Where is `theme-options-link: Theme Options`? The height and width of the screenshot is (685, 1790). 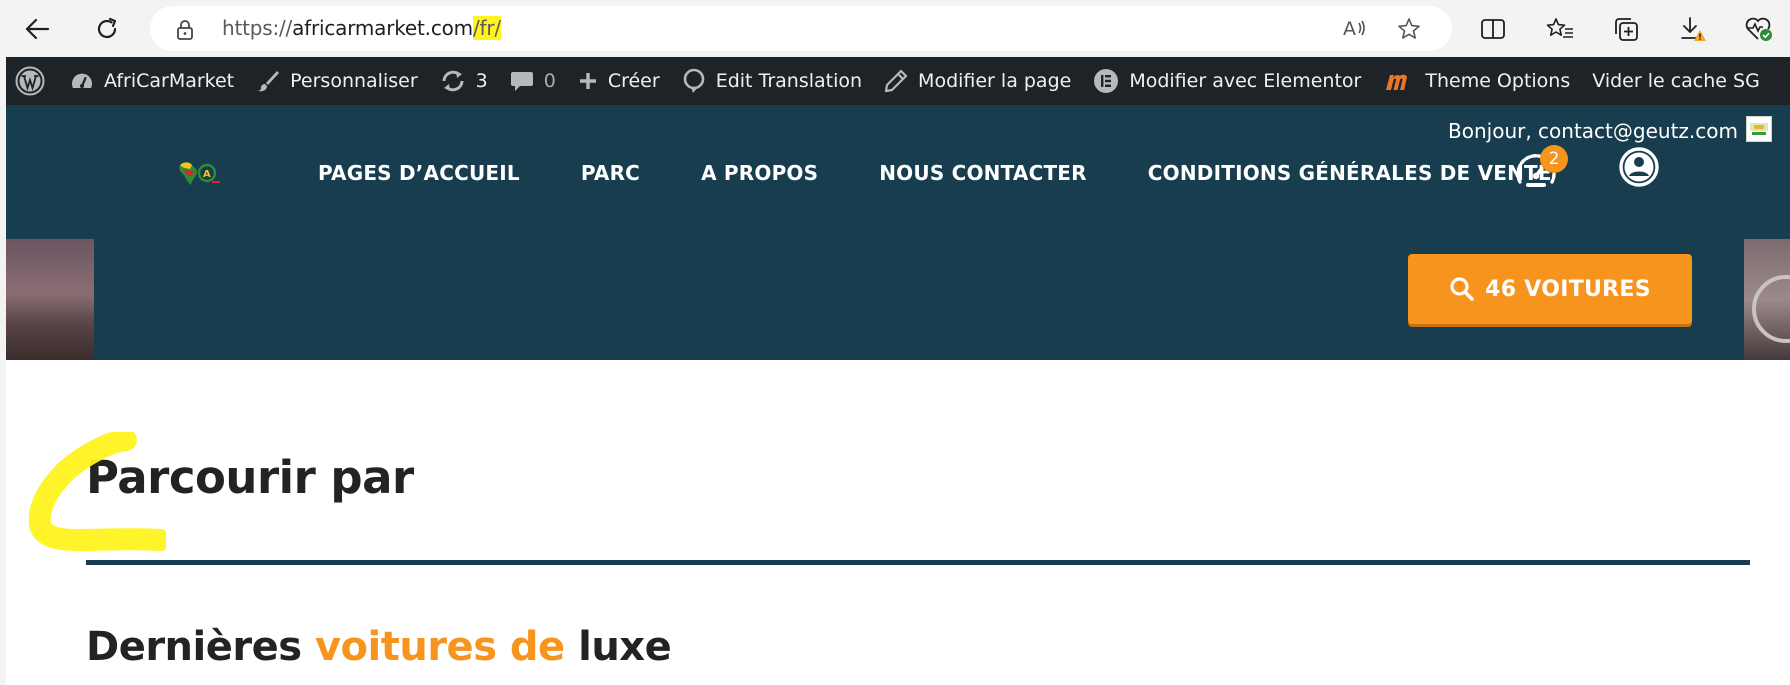 theme-options-link: Theme Options is located at coordinates (1476, 81).